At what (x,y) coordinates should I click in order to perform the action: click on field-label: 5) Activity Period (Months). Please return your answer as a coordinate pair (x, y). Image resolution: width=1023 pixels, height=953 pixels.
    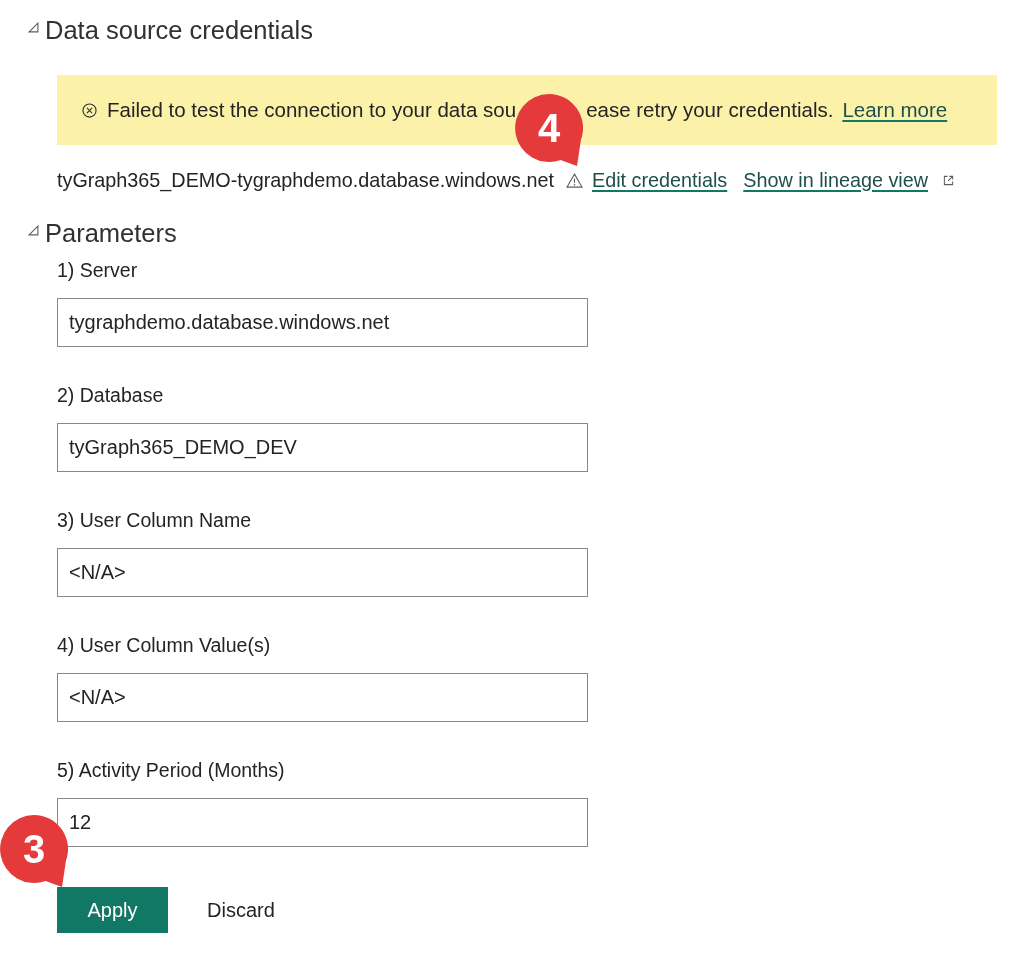
    Looking at the image, I should click on (171, 770).